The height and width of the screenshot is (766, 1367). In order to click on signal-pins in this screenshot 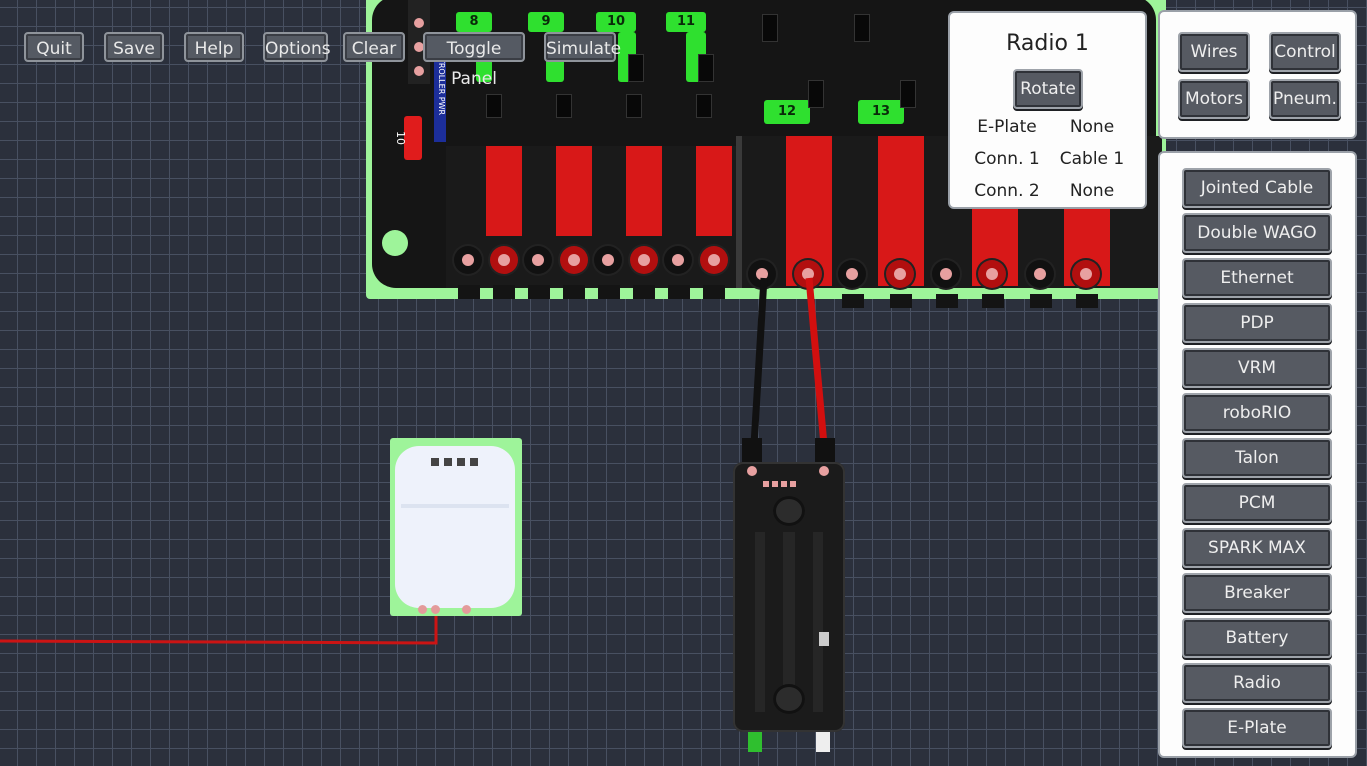, I will do `click(780, 484)`.